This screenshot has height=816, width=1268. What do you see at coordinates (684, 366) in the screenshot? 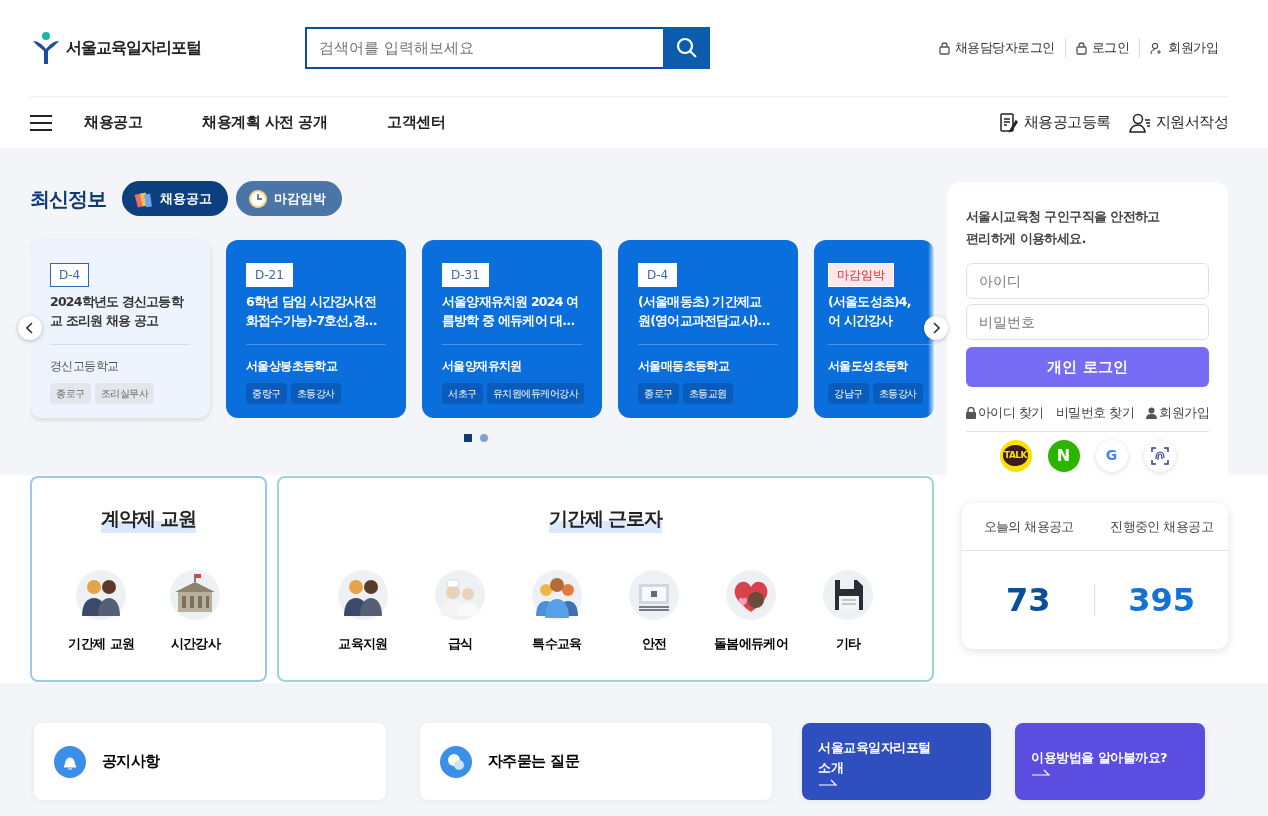
I see `school-name: 서울매동초등학교` at bounding box center [684, 366].